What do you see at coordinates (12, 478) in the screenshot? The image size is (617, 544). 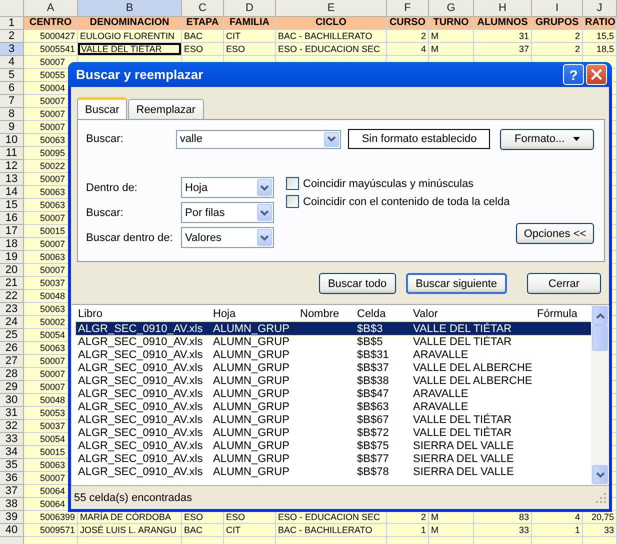 I see `row-header: 36` at bounding box center [12, 478].